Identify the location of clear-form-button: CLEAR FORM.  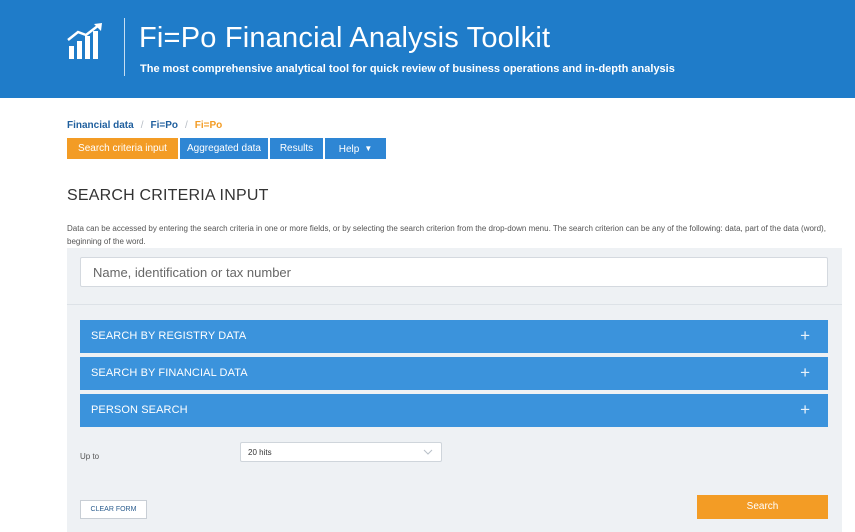
(113, 509).